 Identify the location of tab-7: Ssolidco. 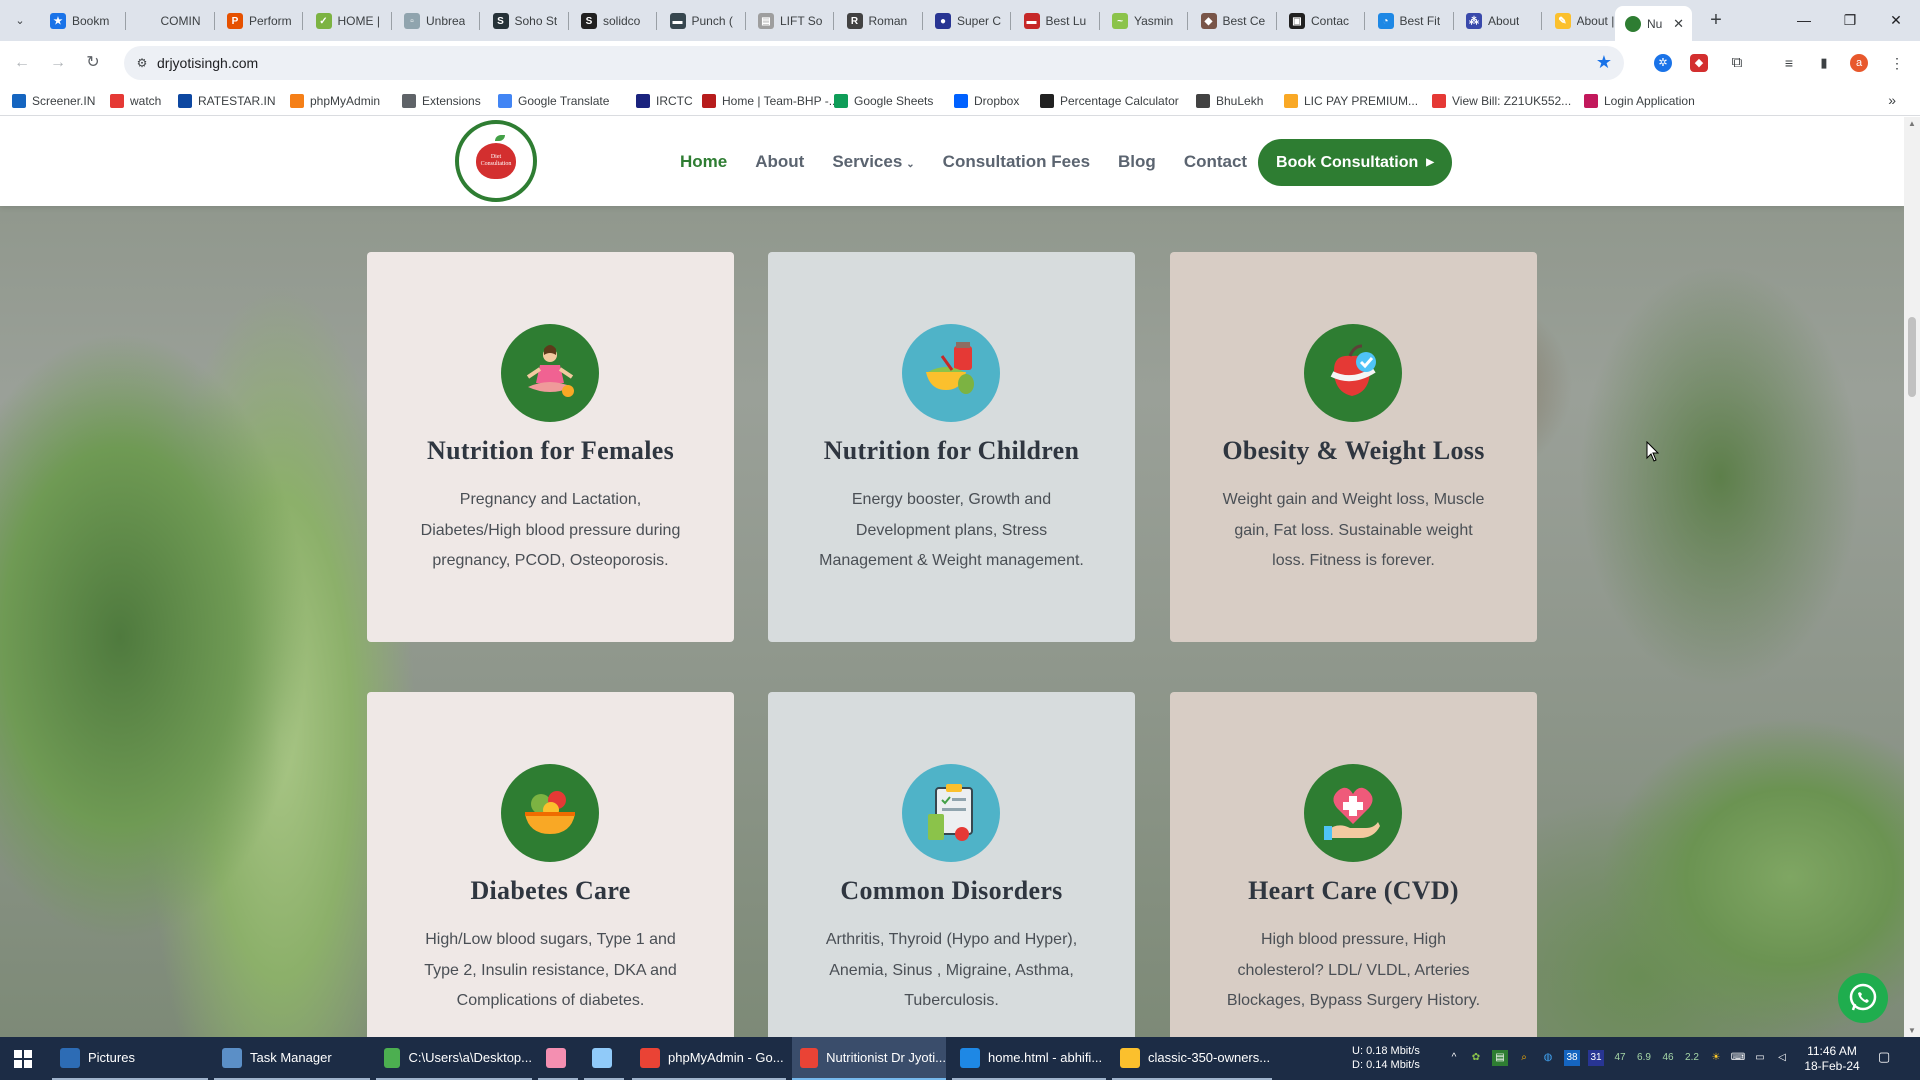
(612, 21).